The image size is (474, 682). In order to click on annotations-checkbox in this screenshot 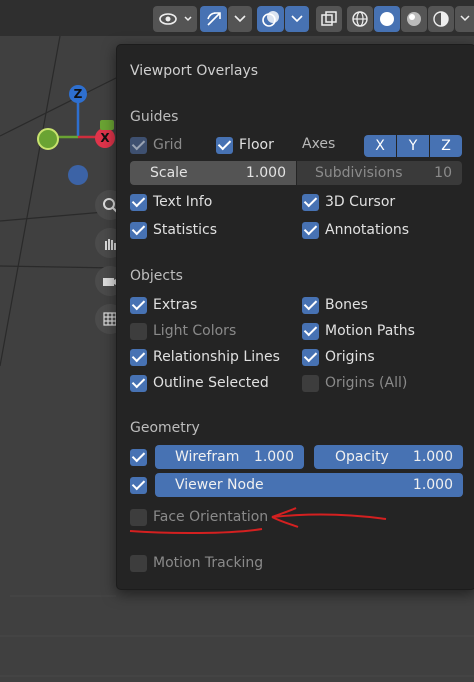, I will do `click(310, 230)`.